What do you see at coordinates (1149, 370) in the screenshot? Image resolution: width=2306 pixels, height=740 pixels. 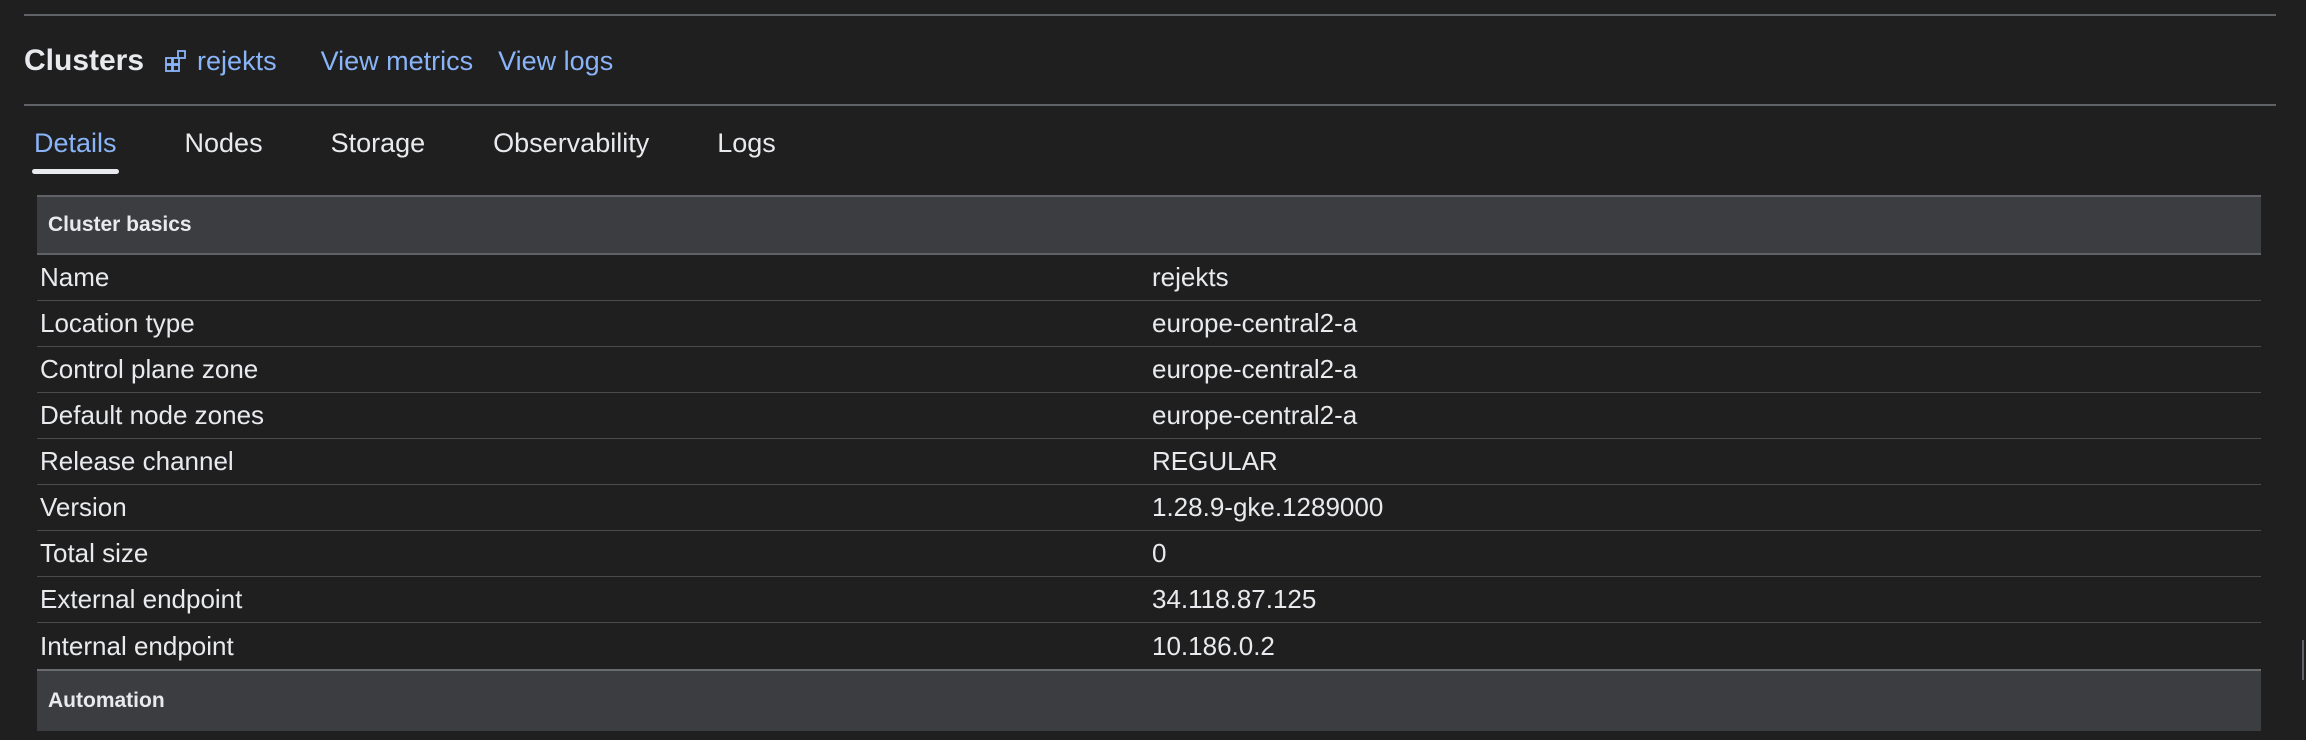 I see `table-row: Control plane zone europe-central2-a` at bounding box center [1149, 370].